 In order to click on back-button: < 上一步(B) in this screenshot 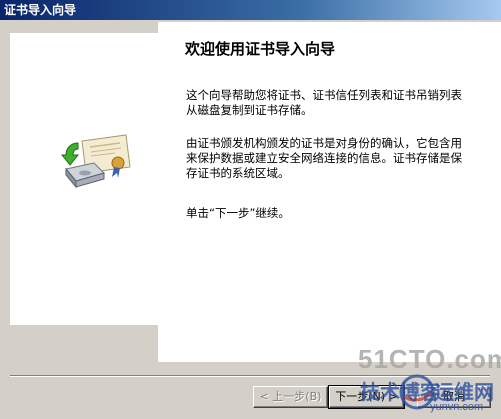, I will do `click(290, 397)`.